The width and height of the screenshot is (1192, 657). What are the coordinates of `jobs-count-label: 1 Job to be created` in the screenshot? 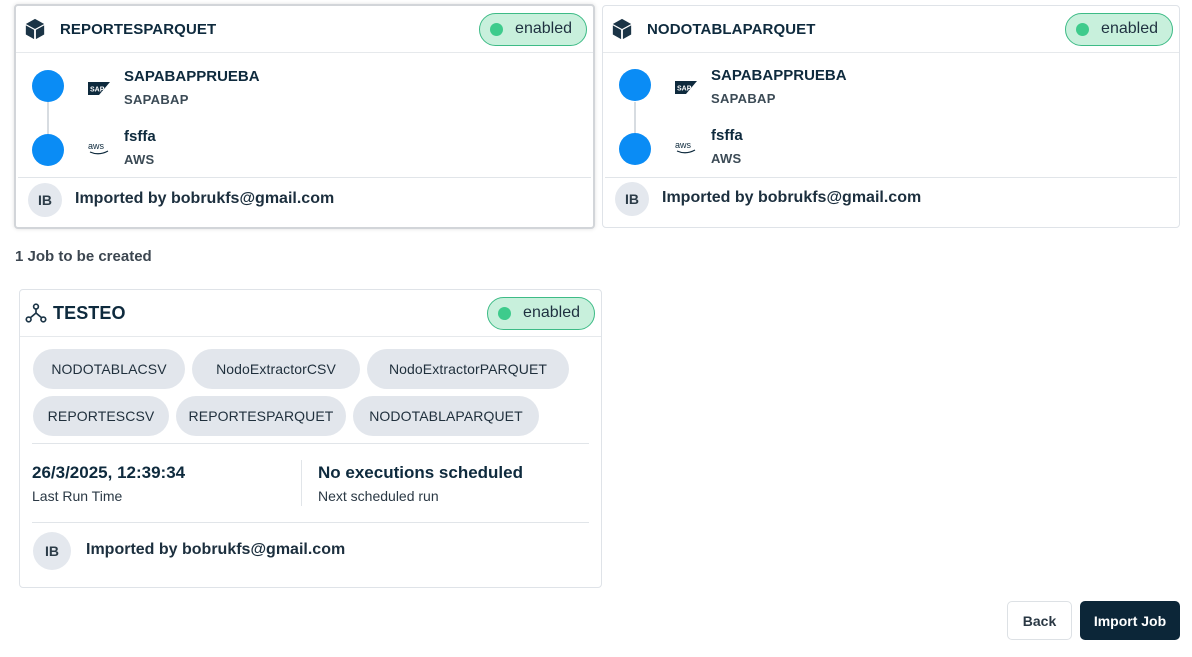 It's located at (83, 256).